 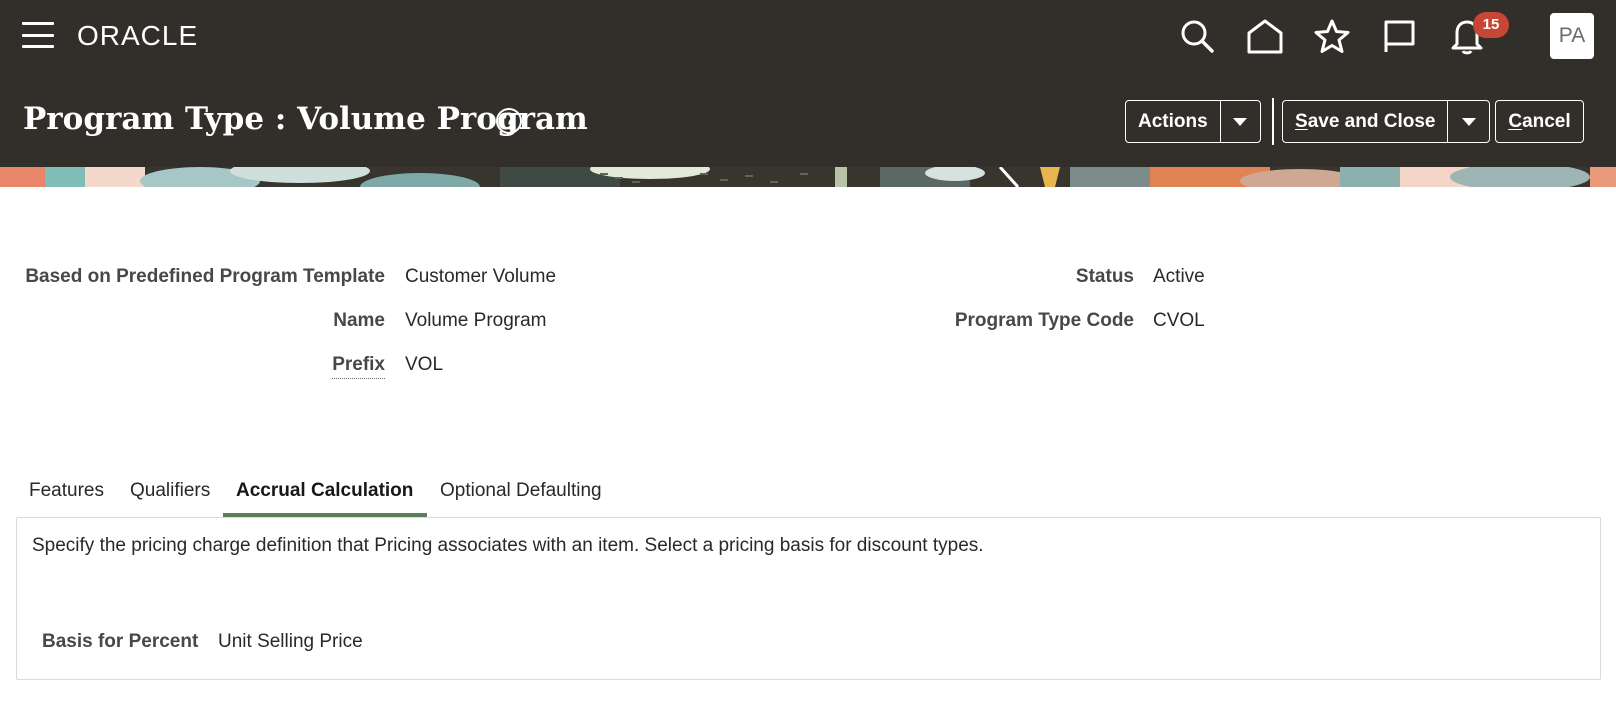 What do you see at coordinates (120, 641) in the screenshot?
I see `basis-for-percent-label: Basis for Percent` at bounding box center [120, 641].